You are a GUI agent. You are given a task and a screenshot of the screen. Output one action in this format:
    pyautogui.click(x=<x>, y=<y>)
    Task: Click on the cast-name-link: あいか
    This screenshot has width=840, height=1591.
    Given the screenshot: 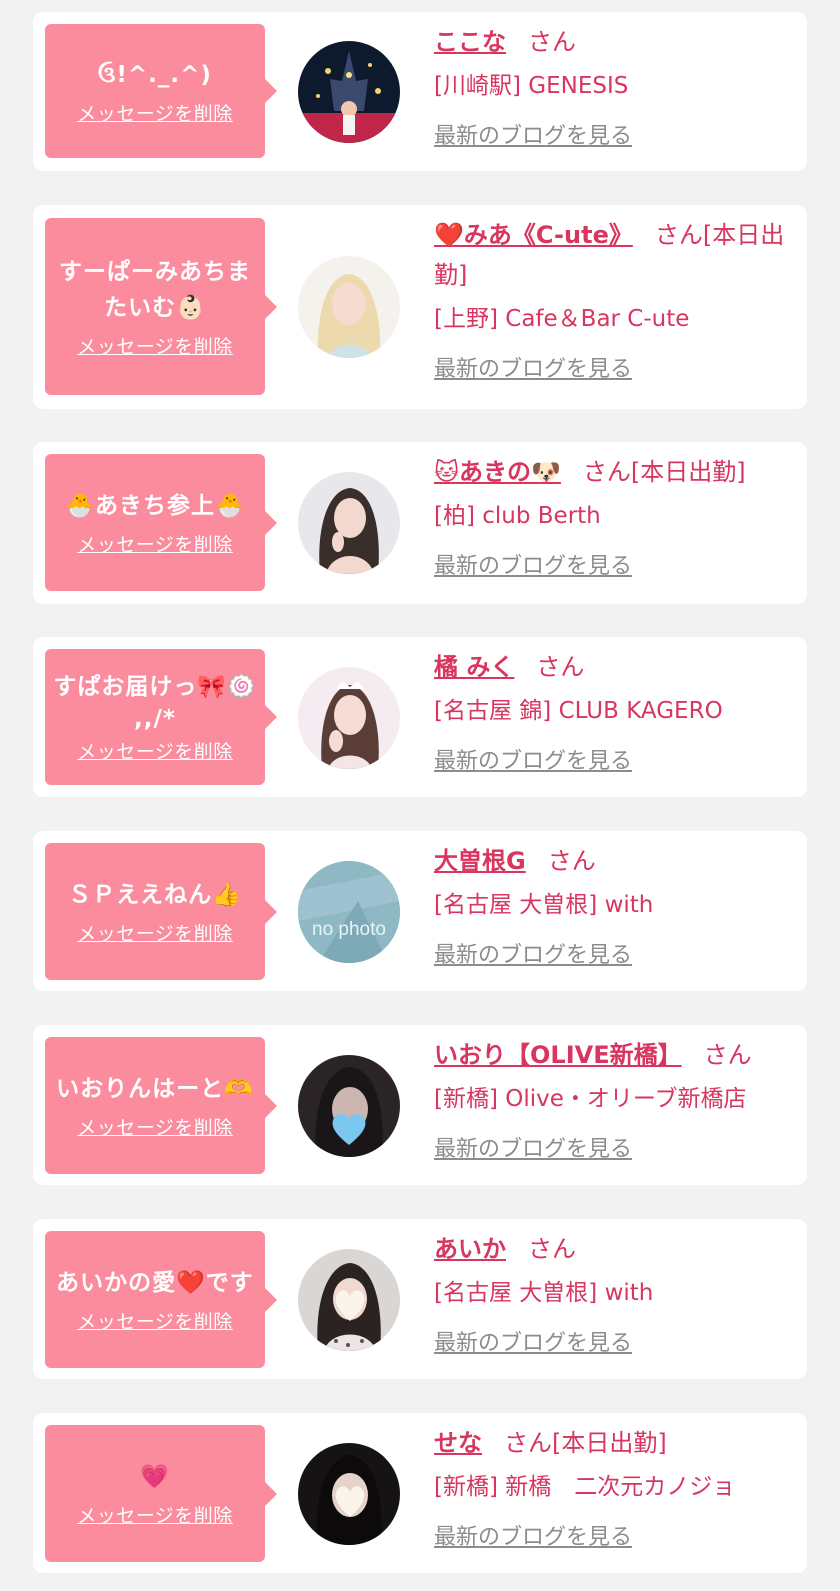 What is the action you would take?
    pyautogui.click(x=470, y=1249)
    